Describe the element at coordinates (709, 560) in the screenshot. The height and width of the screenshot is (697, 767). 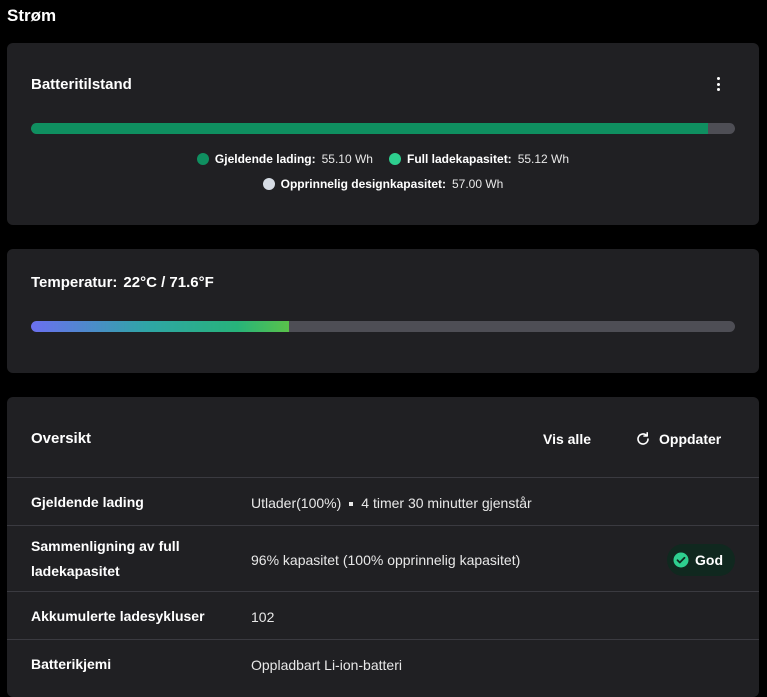
I see `status-badge-label: God` at that location.